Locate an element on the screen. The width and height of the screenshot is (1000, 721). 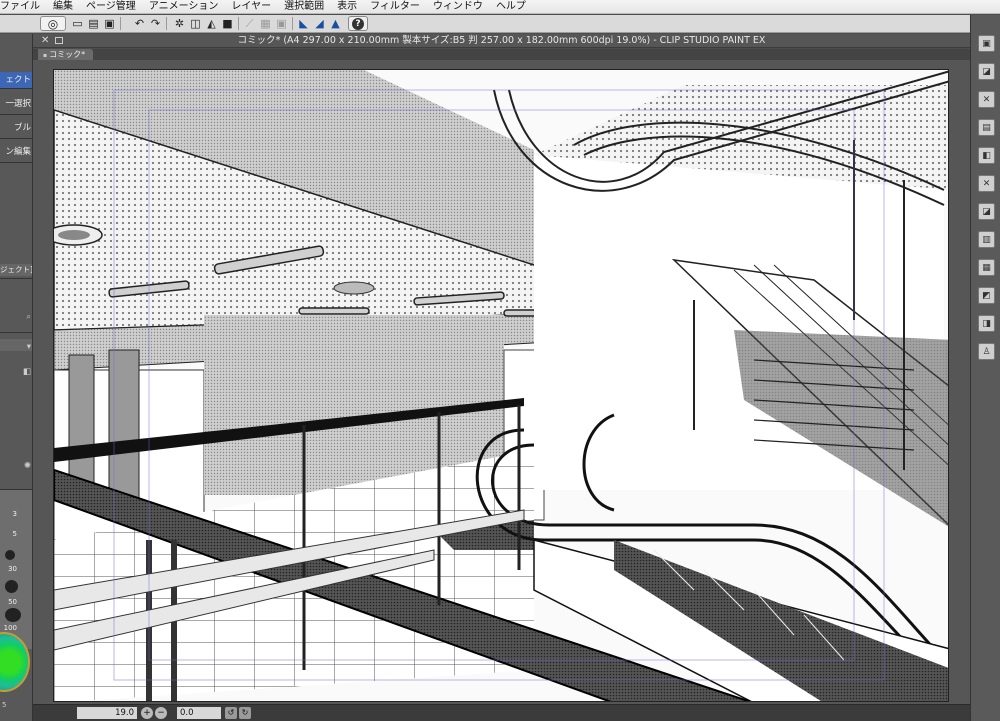
tab-strip: コミック* is located at coordinates (501, 54).